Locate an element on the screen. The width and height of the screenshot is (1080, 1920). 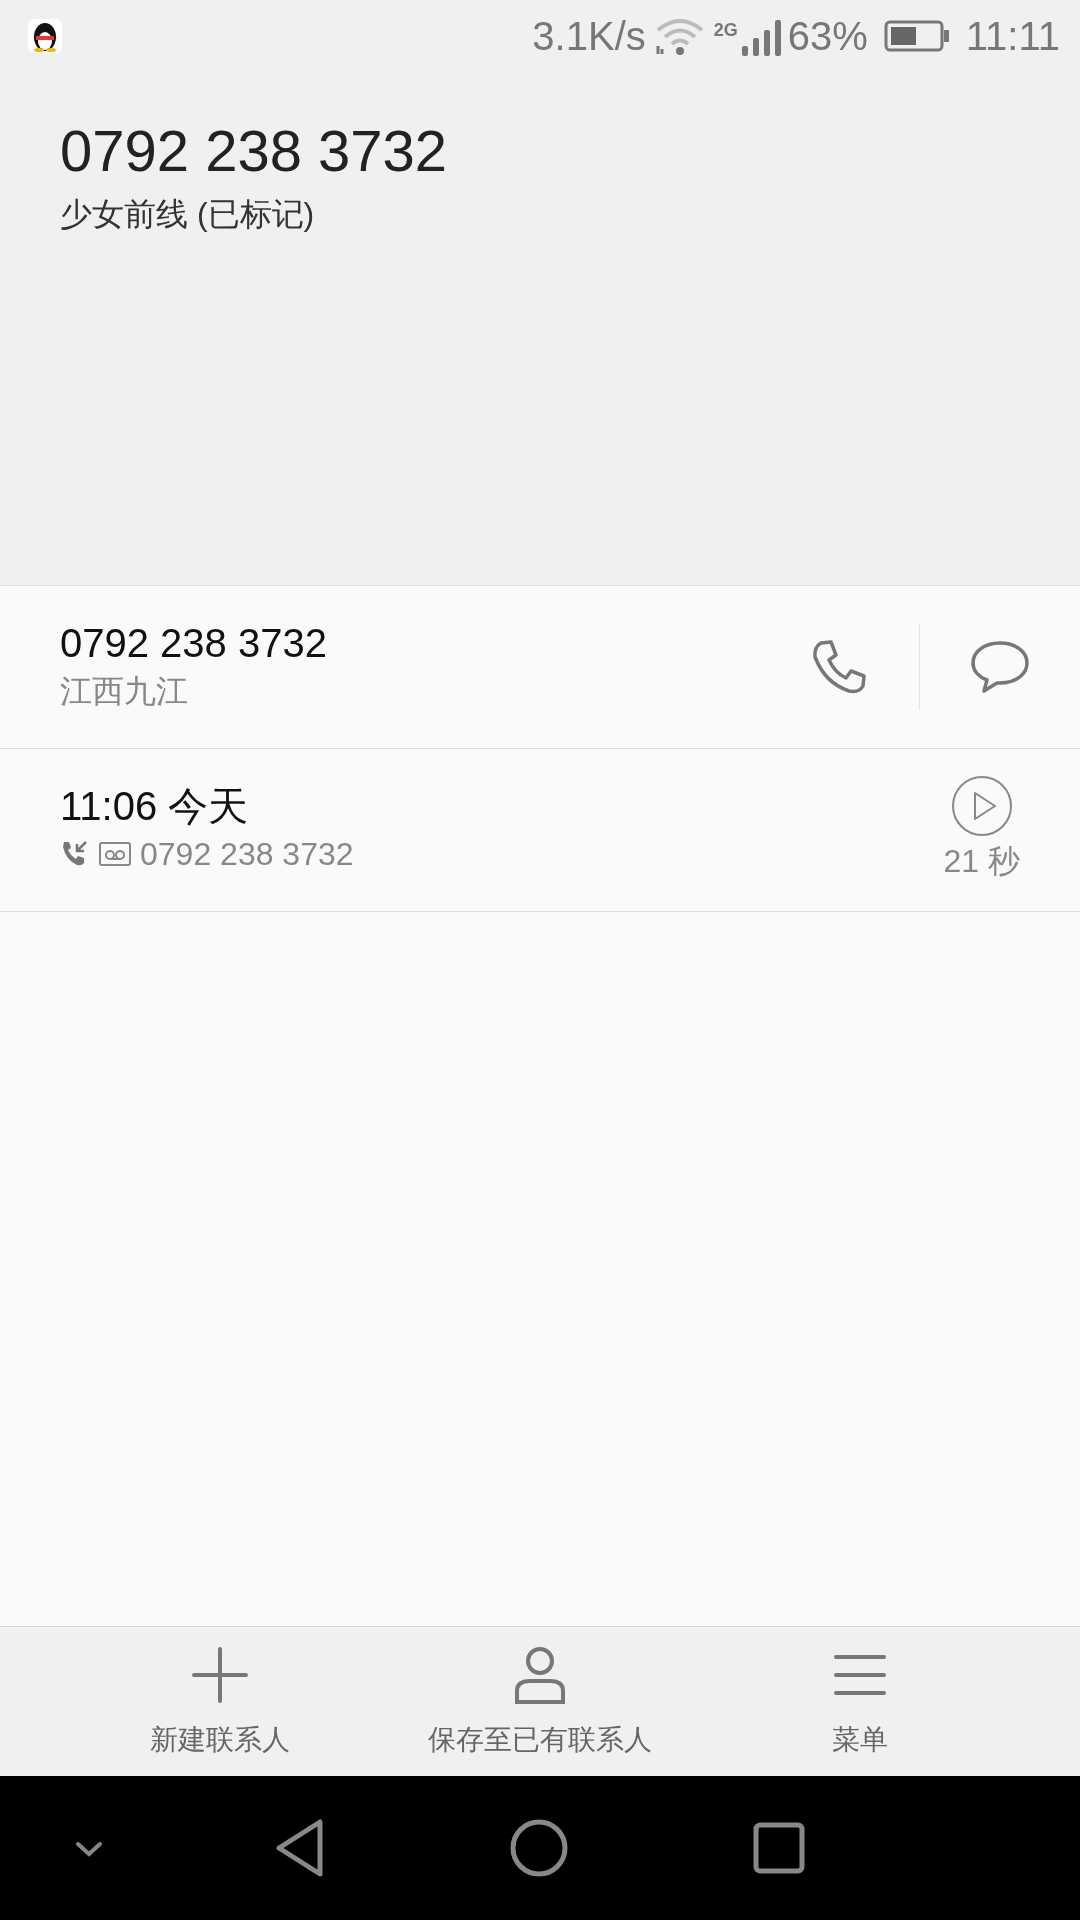
call-time: 11:06 今天 is located at coordinates (155, 806).